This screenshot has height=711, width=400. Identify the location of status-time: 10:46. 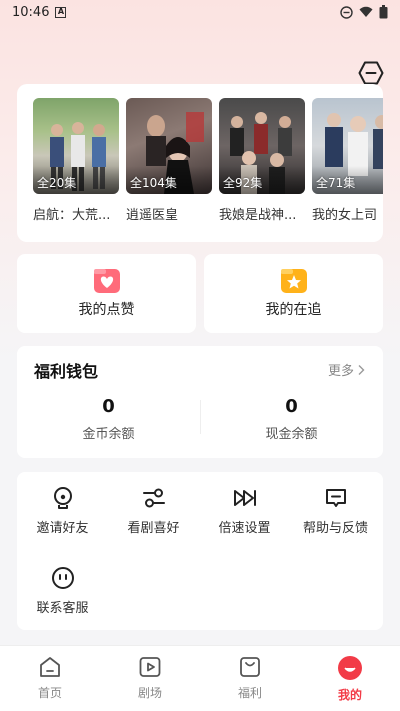
(31, 12).